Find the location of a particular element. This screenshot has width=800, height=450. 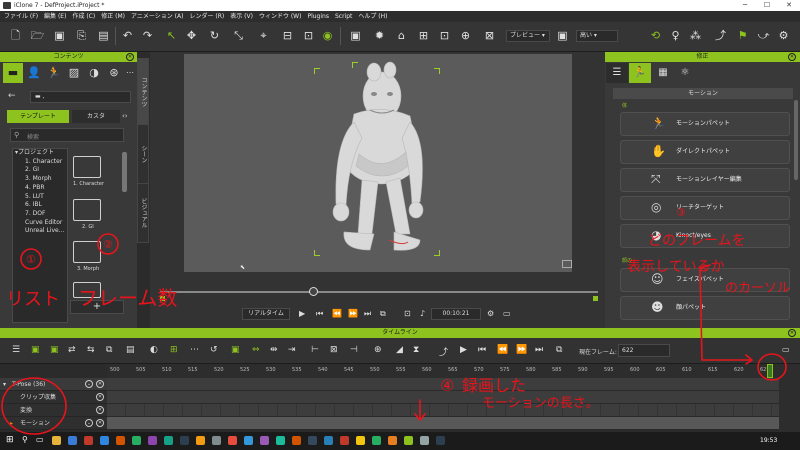

menu-plugins: Plugins is located at coordinates (318, 16).